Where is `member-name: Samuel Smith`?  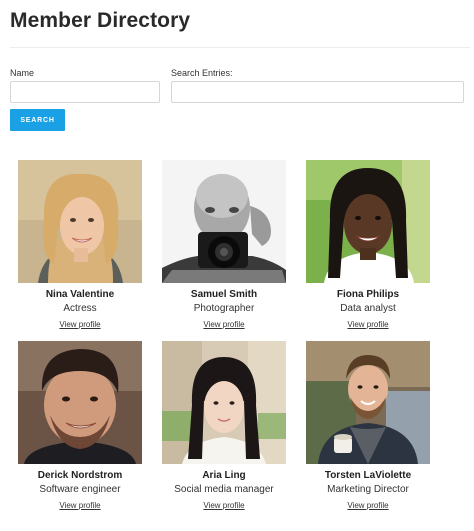 member-name: Samuel Smith is located at coordinates (224, 294).